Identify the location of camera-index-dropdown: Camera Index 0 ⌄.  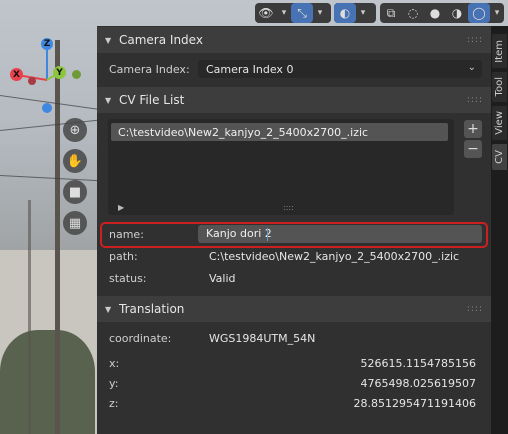
(340, 69).